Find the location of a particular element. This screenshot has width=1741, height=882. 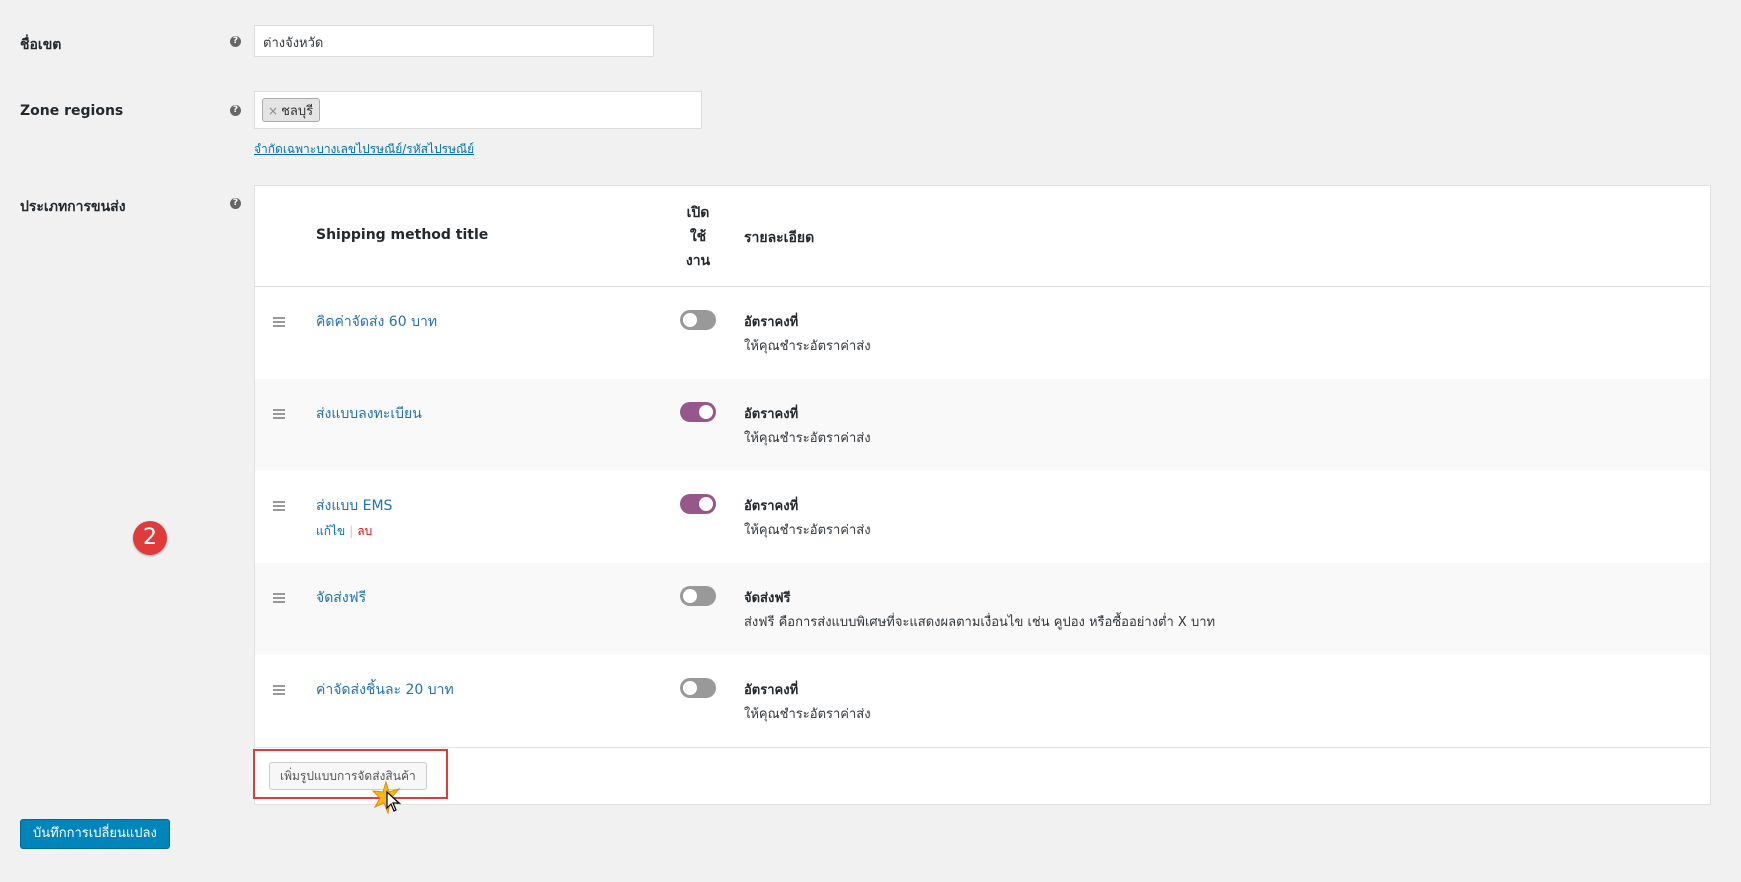

method-desc-title: จัดส่งฟรี is located at coordinates (767, 598).